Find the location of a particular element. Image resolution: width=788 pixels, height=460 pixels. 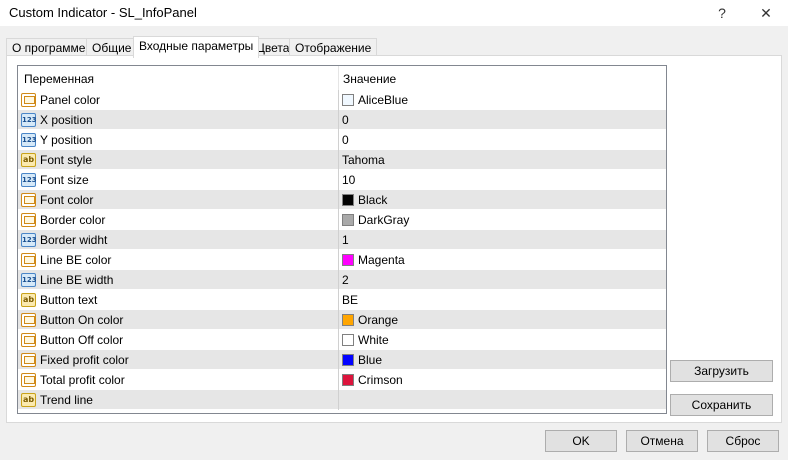

parameter-value: Tahoma is located at coordinates (363, 160).